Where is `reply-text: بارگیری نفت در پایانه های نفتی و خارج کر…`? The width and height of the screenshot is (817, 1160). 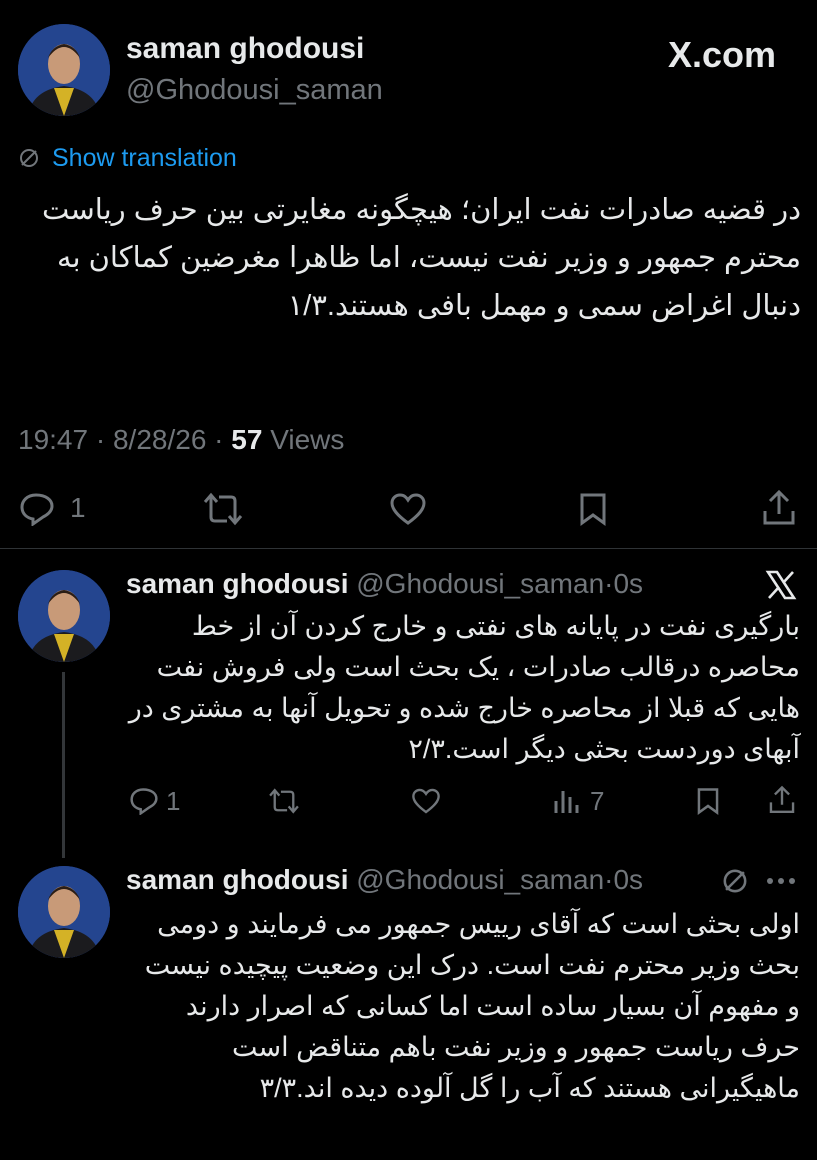
reply-text: بارگیری نفت در پایانه های نفتی و خارج کر… is located at coordinates (464, 687).